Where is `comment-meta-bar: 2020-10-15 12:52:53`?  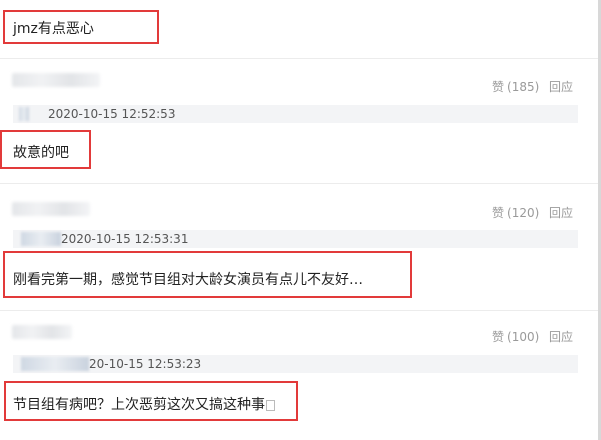
comment-meta-bar: 2020-10-15 12:52:53 is located at coordinates (295, 114).